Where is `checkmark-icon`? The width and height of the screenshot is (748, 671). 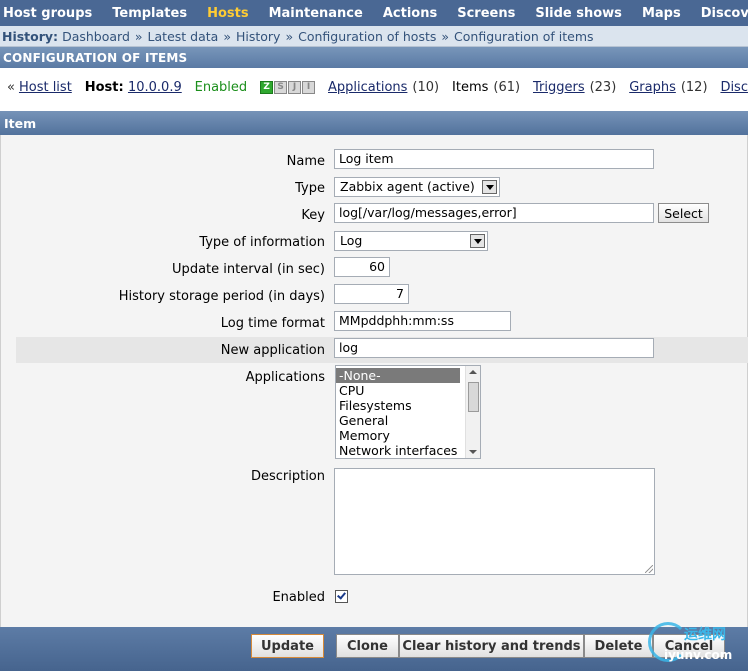 checkmark-icon is located at coordinates (341, 595).